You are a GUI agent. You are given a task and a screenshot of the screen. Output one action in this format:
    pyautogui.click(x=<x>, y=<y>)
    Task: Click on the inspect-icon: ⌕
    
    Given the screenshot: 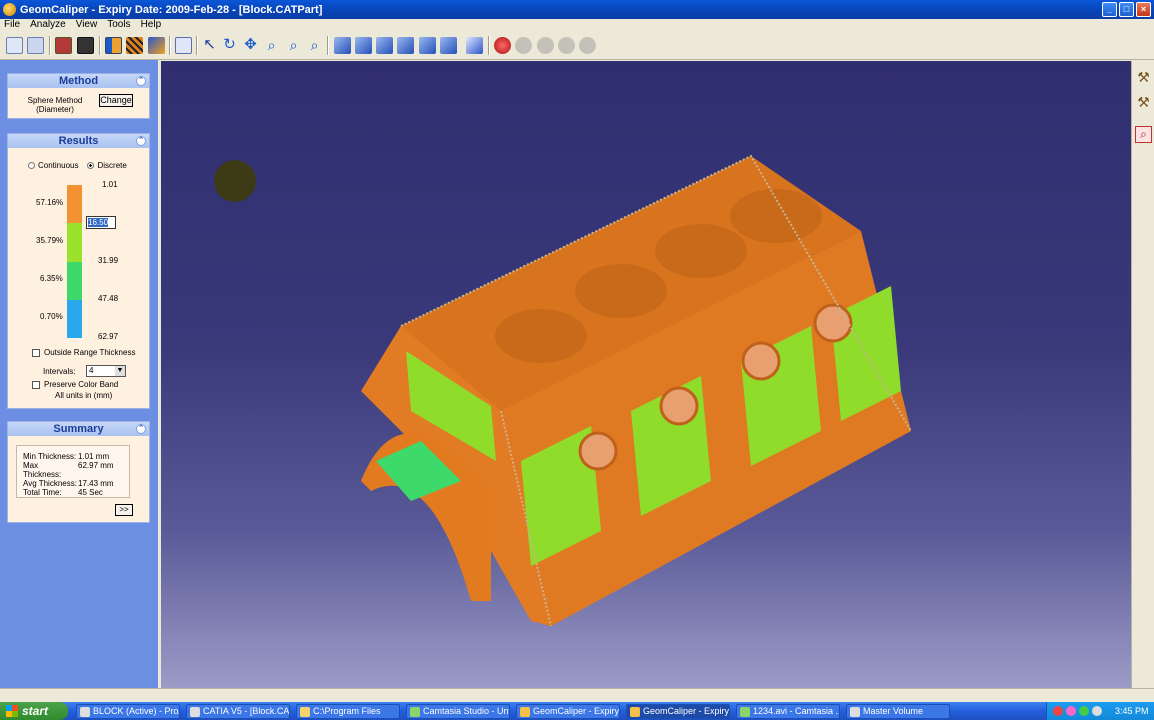 What is the action you would take?
    pyautogui.click(x=1143, y=134)
    